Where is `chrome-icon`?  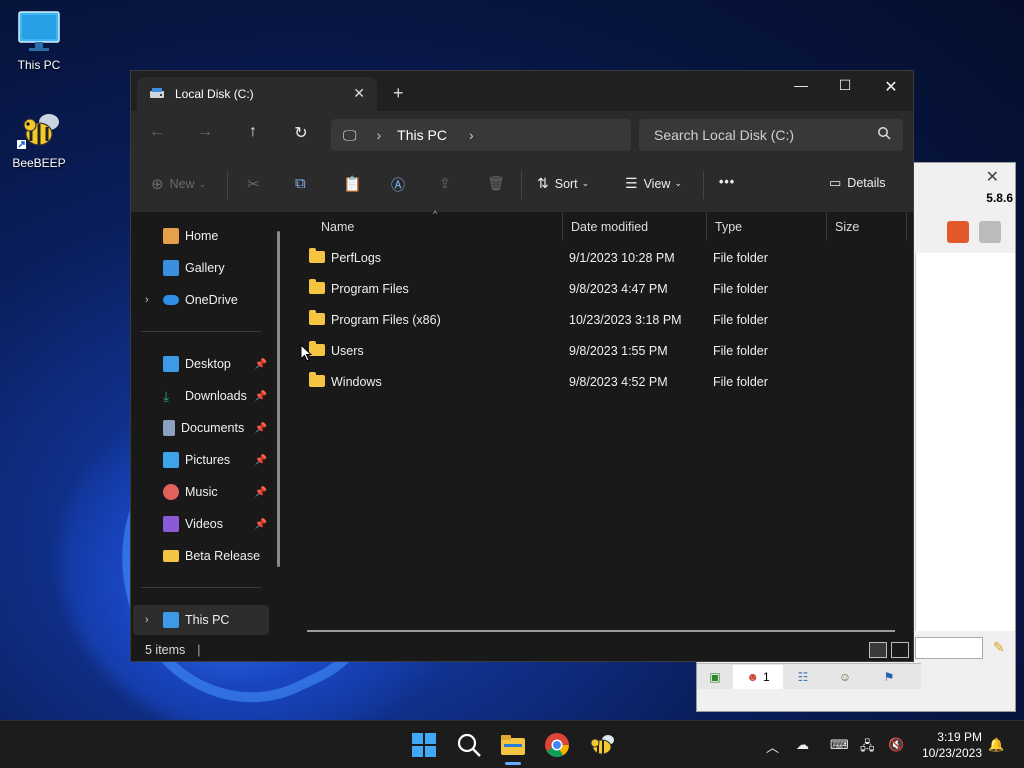 chrome-icon is located at coordinates (557, 745).